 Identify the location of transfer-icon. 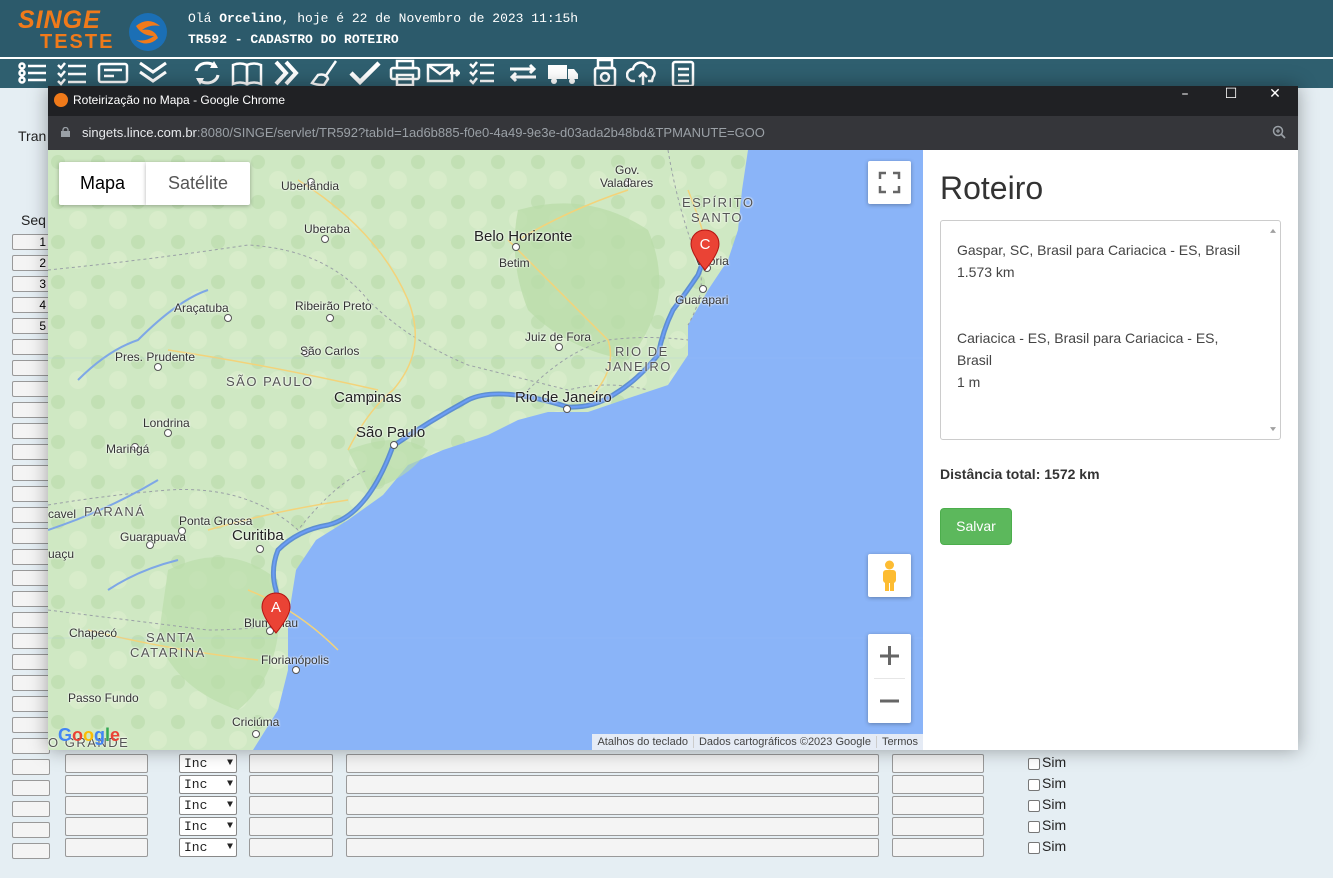
(523, 73).